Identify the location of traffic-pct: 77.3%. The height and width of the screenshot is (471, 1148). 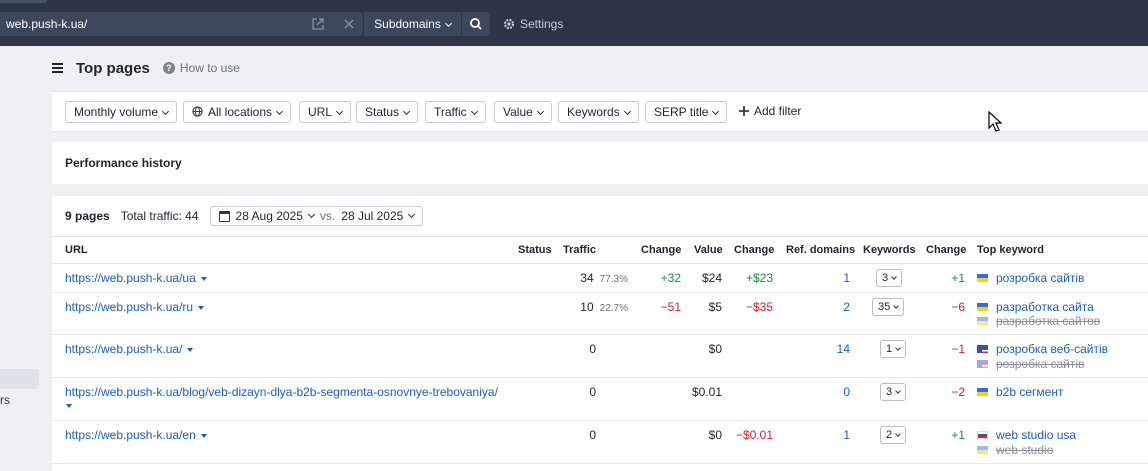
(613, 279).